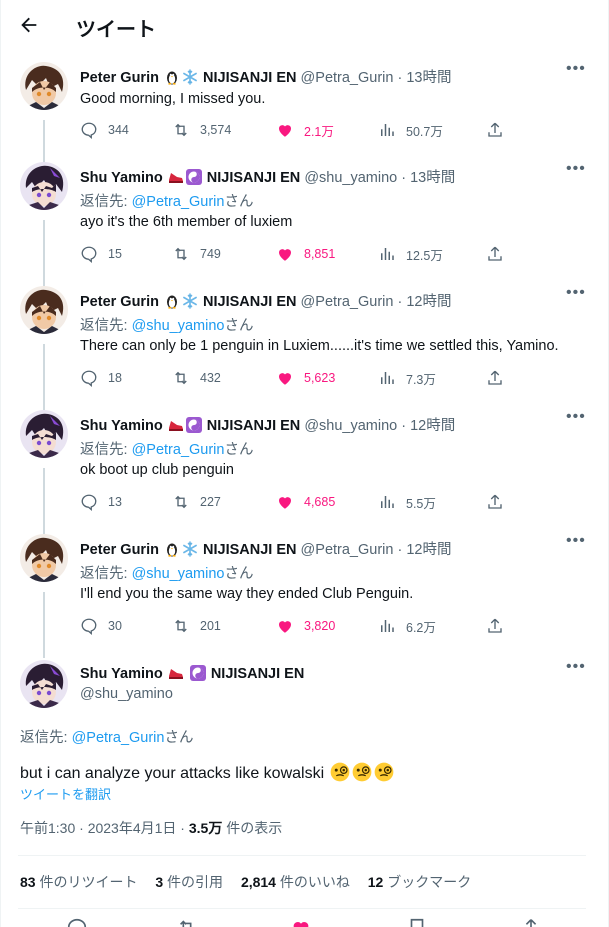  Describe the element at coordinates (417, 922) in the screenshot. I see `bookmark-button` at that location.